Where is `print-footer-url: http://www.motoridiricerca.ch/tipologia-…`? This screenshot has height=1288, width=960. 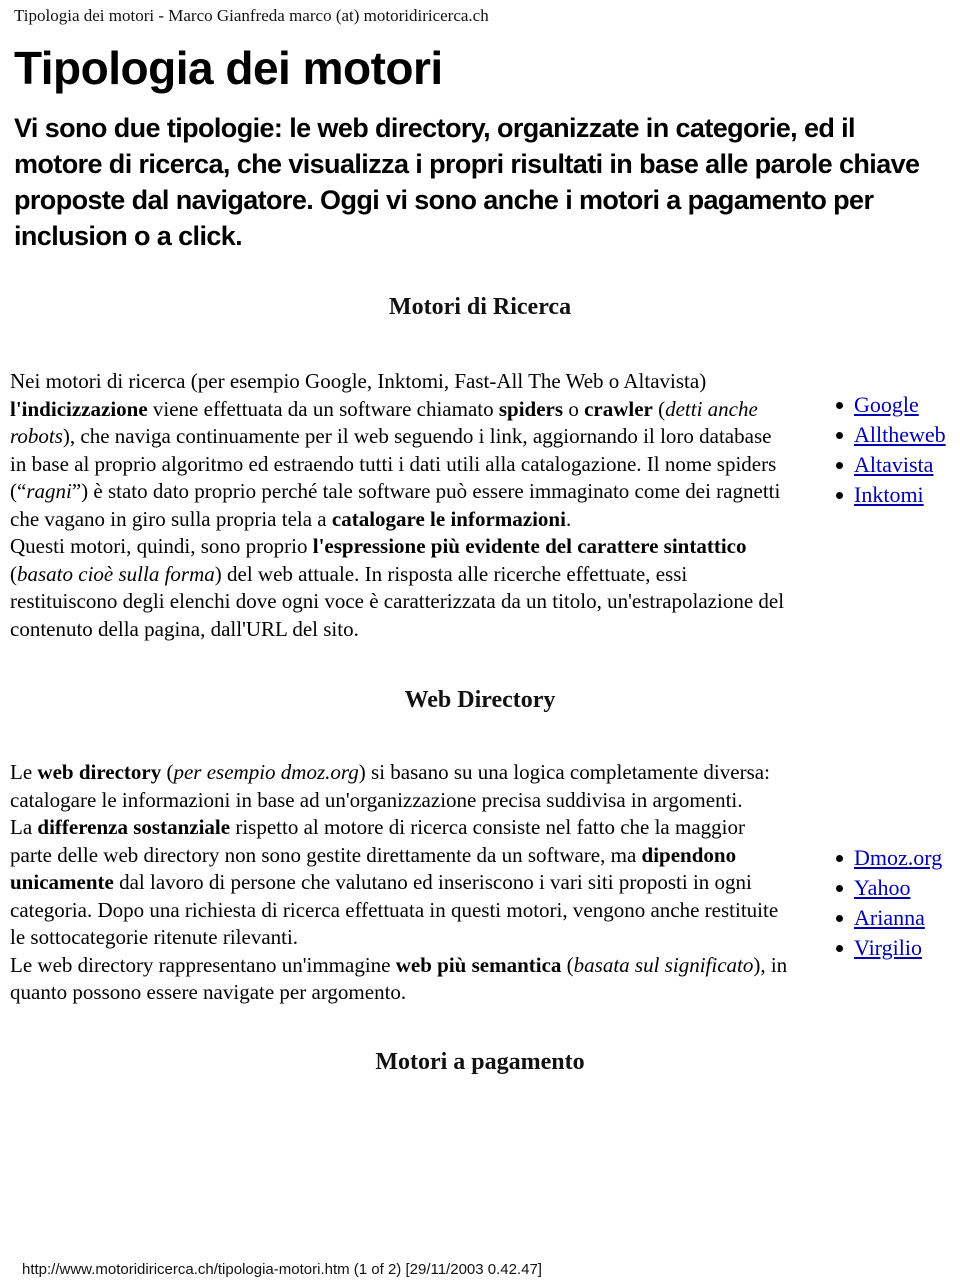
print-footer-url: http://www.motoridiricerca.ch/tipologia-… is located at coordinates (282, 1269).